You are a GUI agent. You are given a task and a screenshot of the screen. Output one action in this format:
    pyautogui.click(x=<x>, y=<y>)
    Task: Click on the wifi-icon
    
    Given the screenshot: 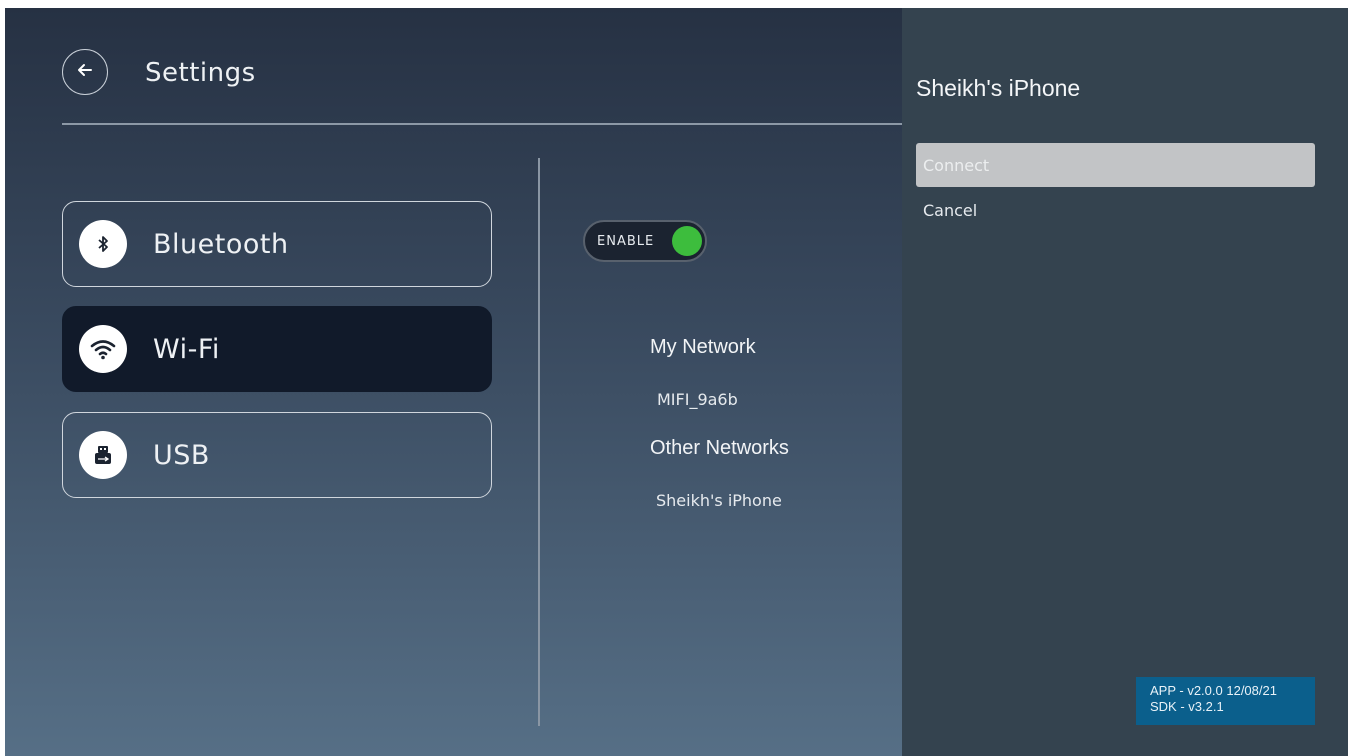 What is the action you would take?
    pyautogui.click(x=103, y=349)
    